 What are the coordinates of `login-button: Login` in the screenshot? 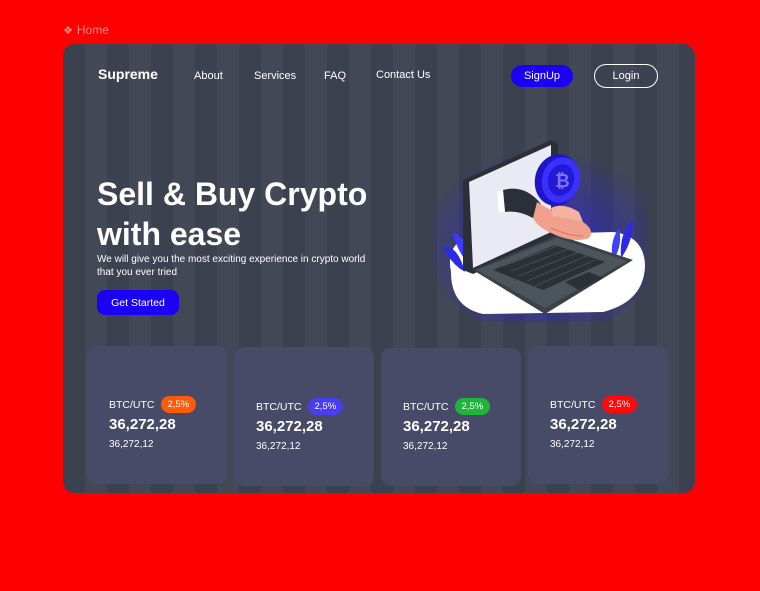 It's located at (626, 76).